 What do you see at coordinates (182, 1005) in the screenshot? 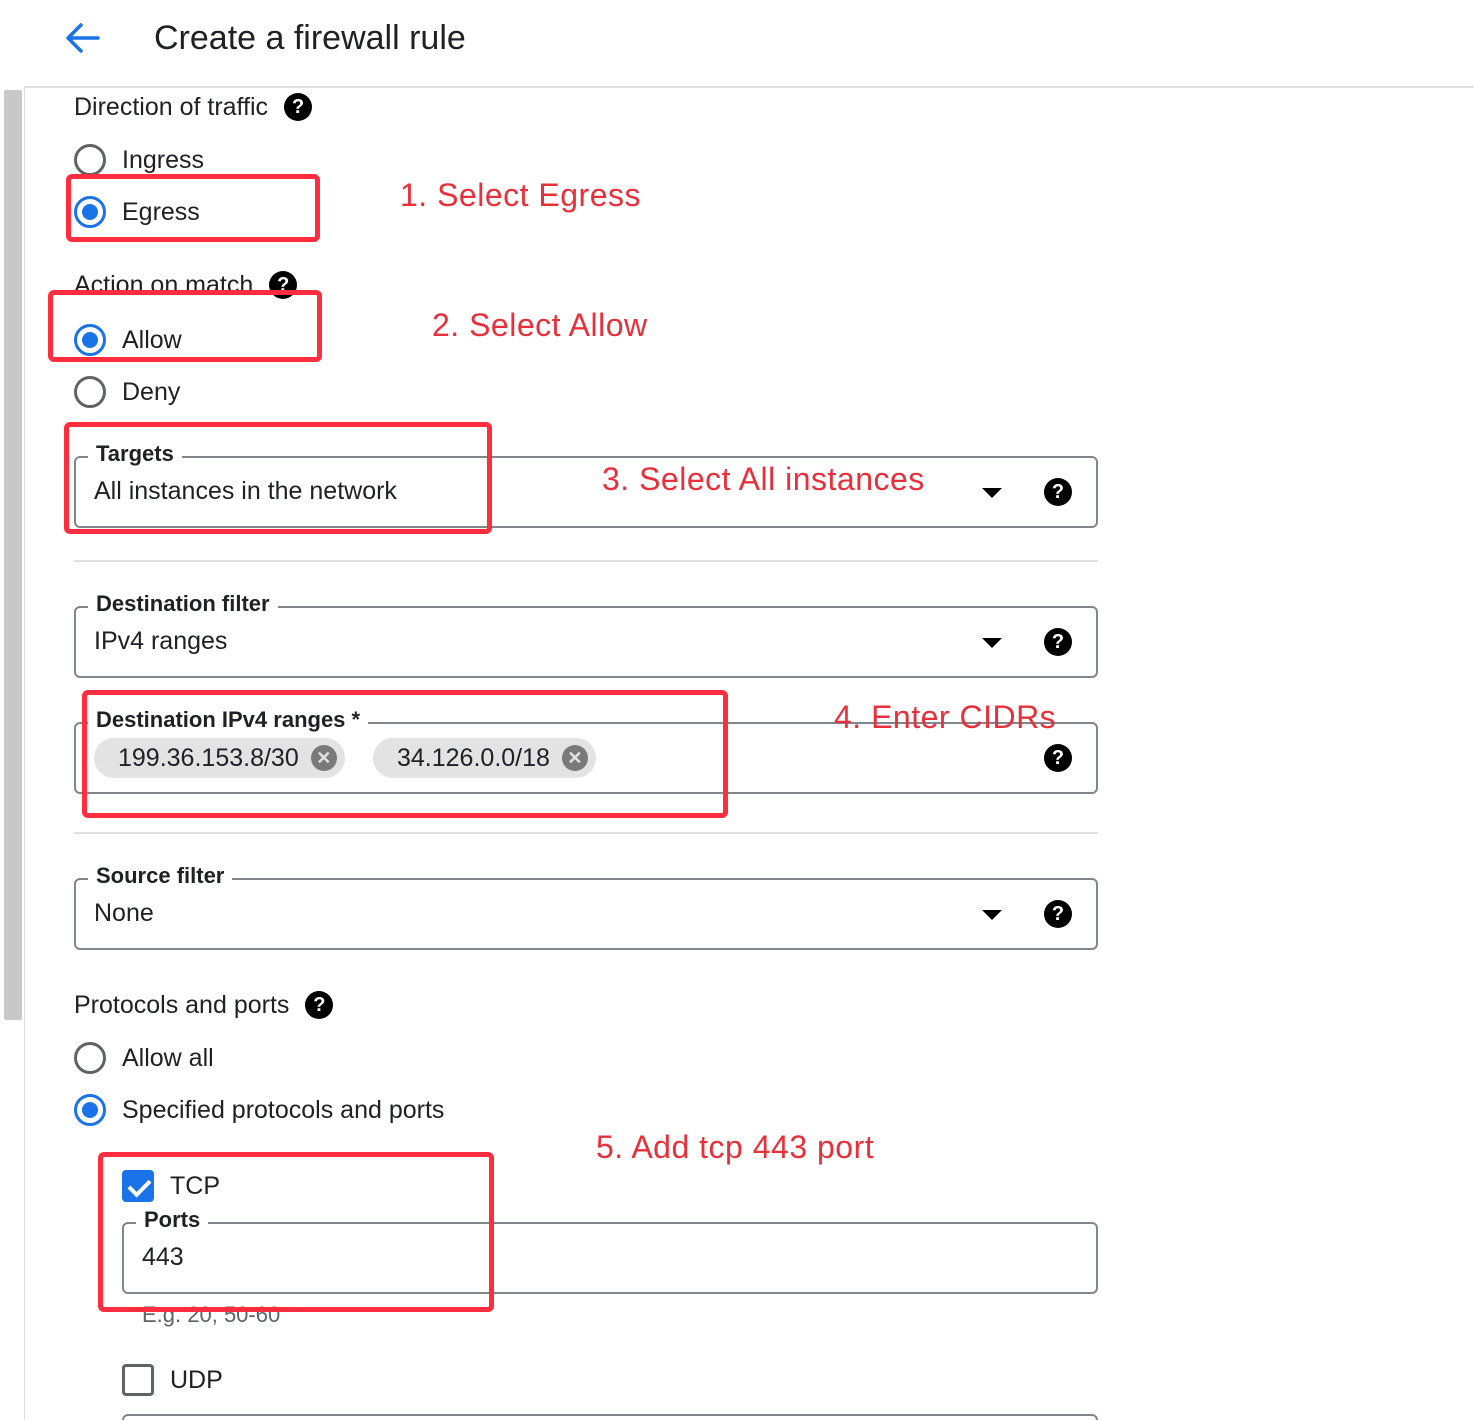
I see `protocols-title: Protocols and ports` at bounding box center [182, 1005].